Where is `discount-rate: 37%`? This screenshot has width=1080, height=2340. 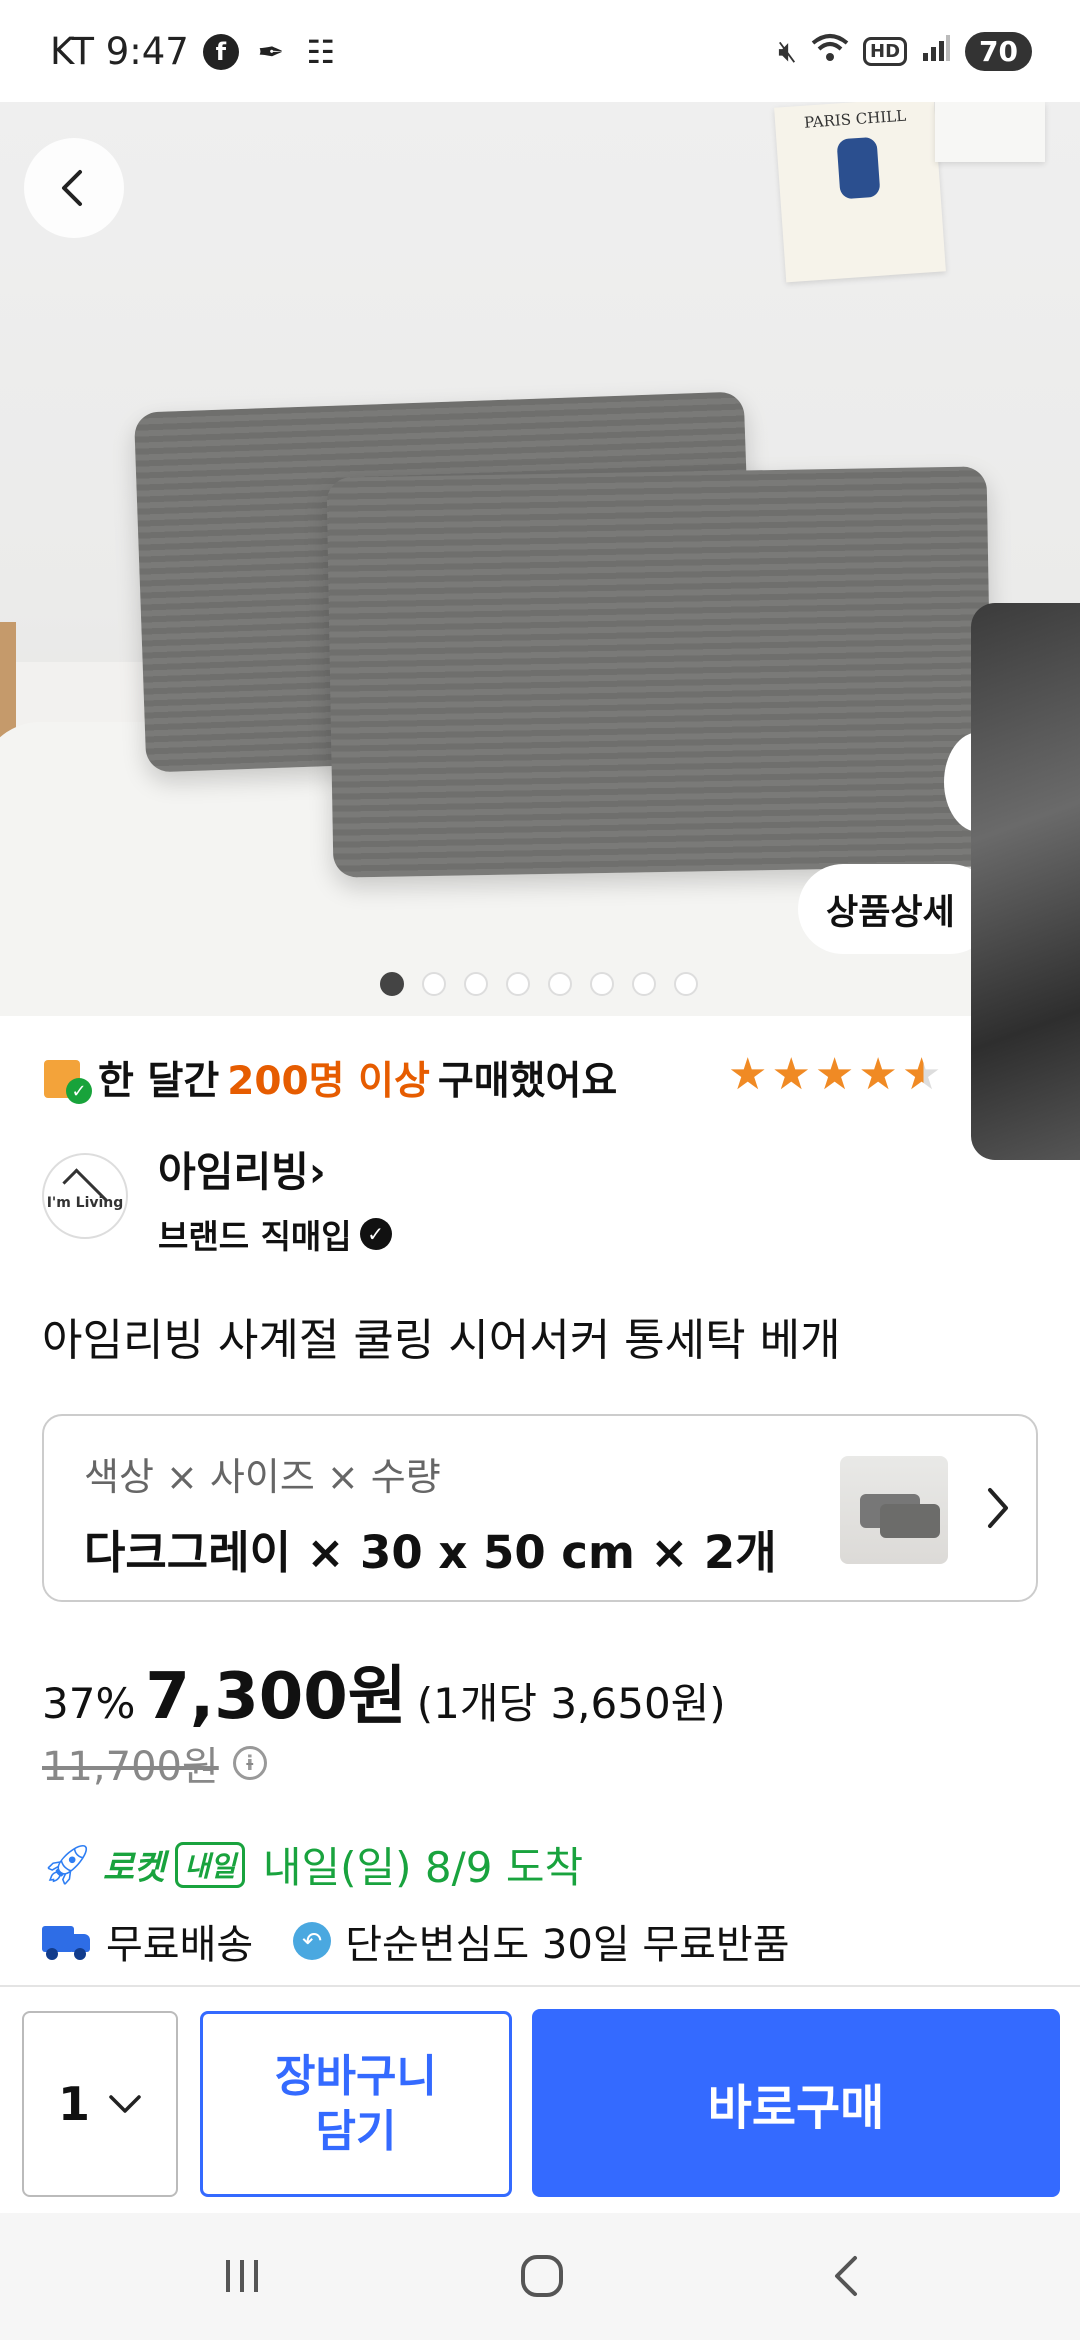
discount-rate: 37% is located at coordinates (89, 1703).